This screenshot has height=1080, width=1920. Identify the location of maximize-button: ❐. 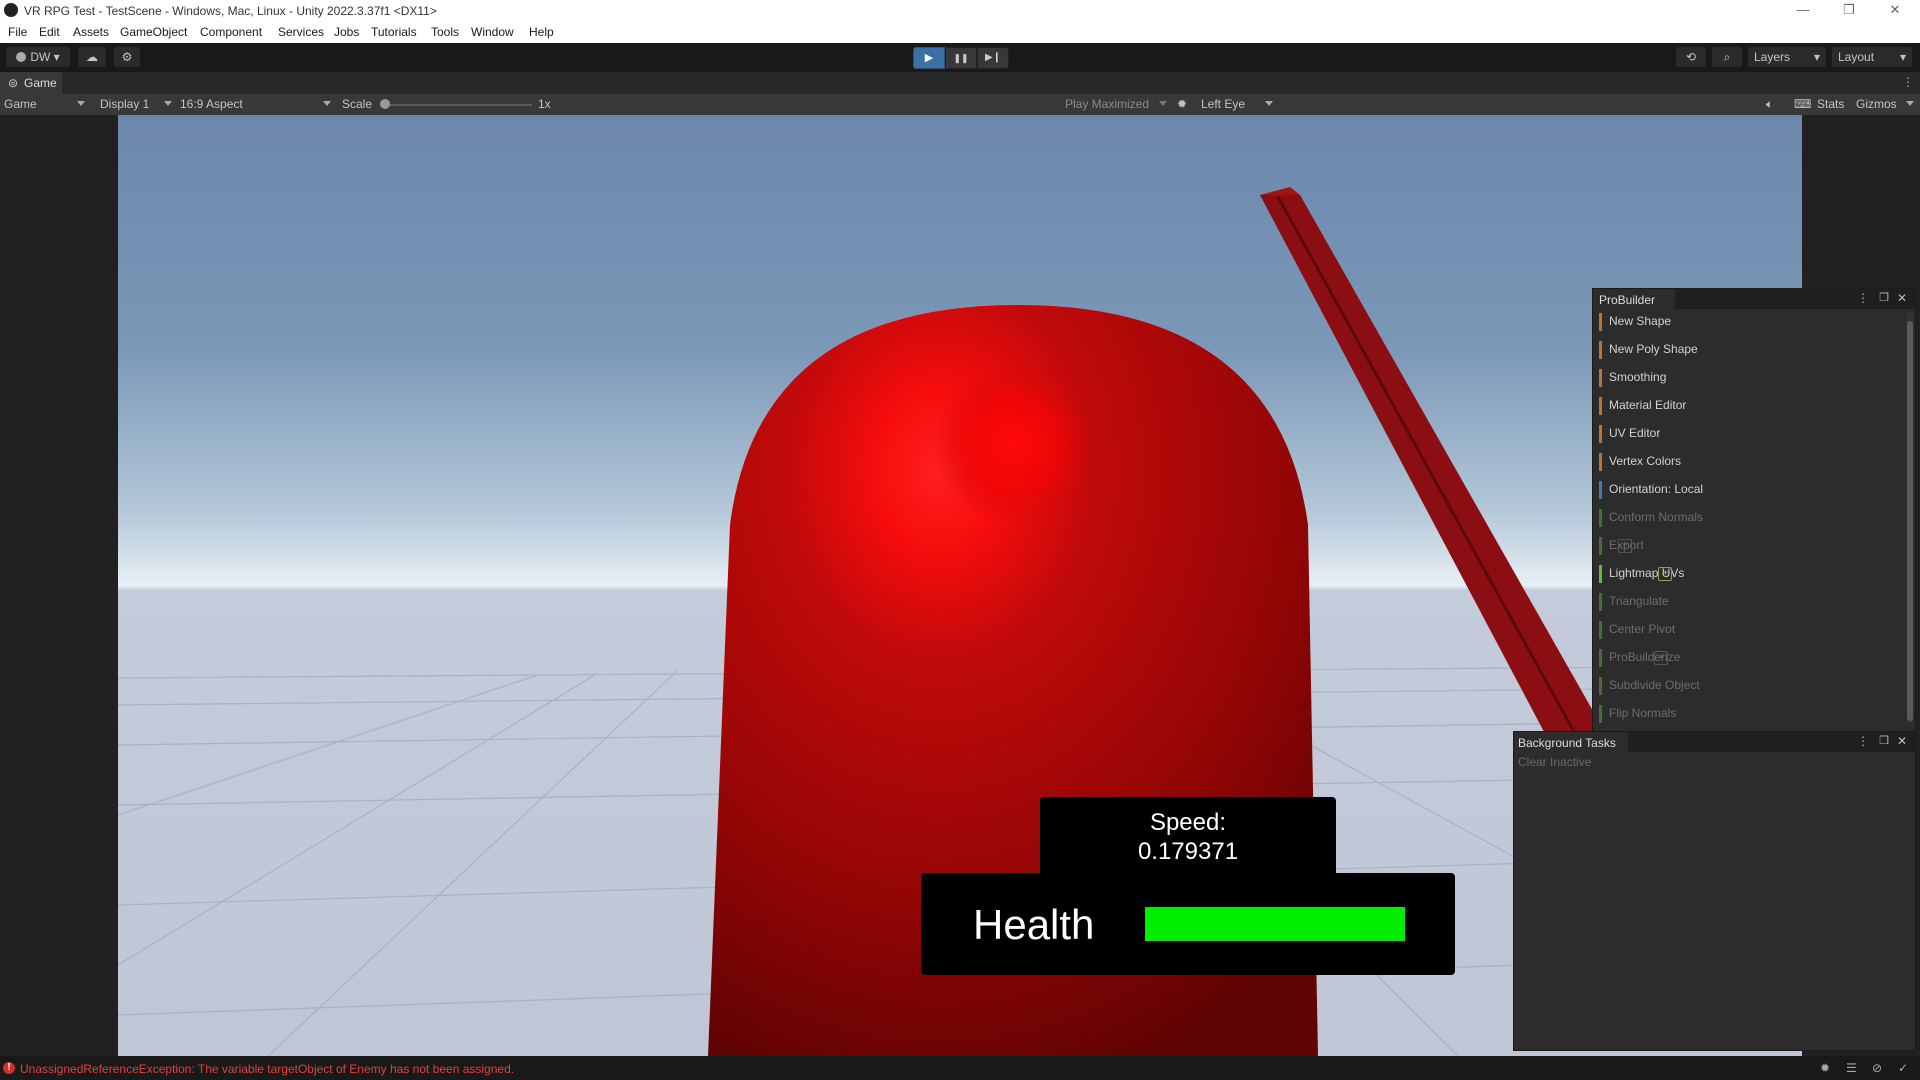
(1849, 11).